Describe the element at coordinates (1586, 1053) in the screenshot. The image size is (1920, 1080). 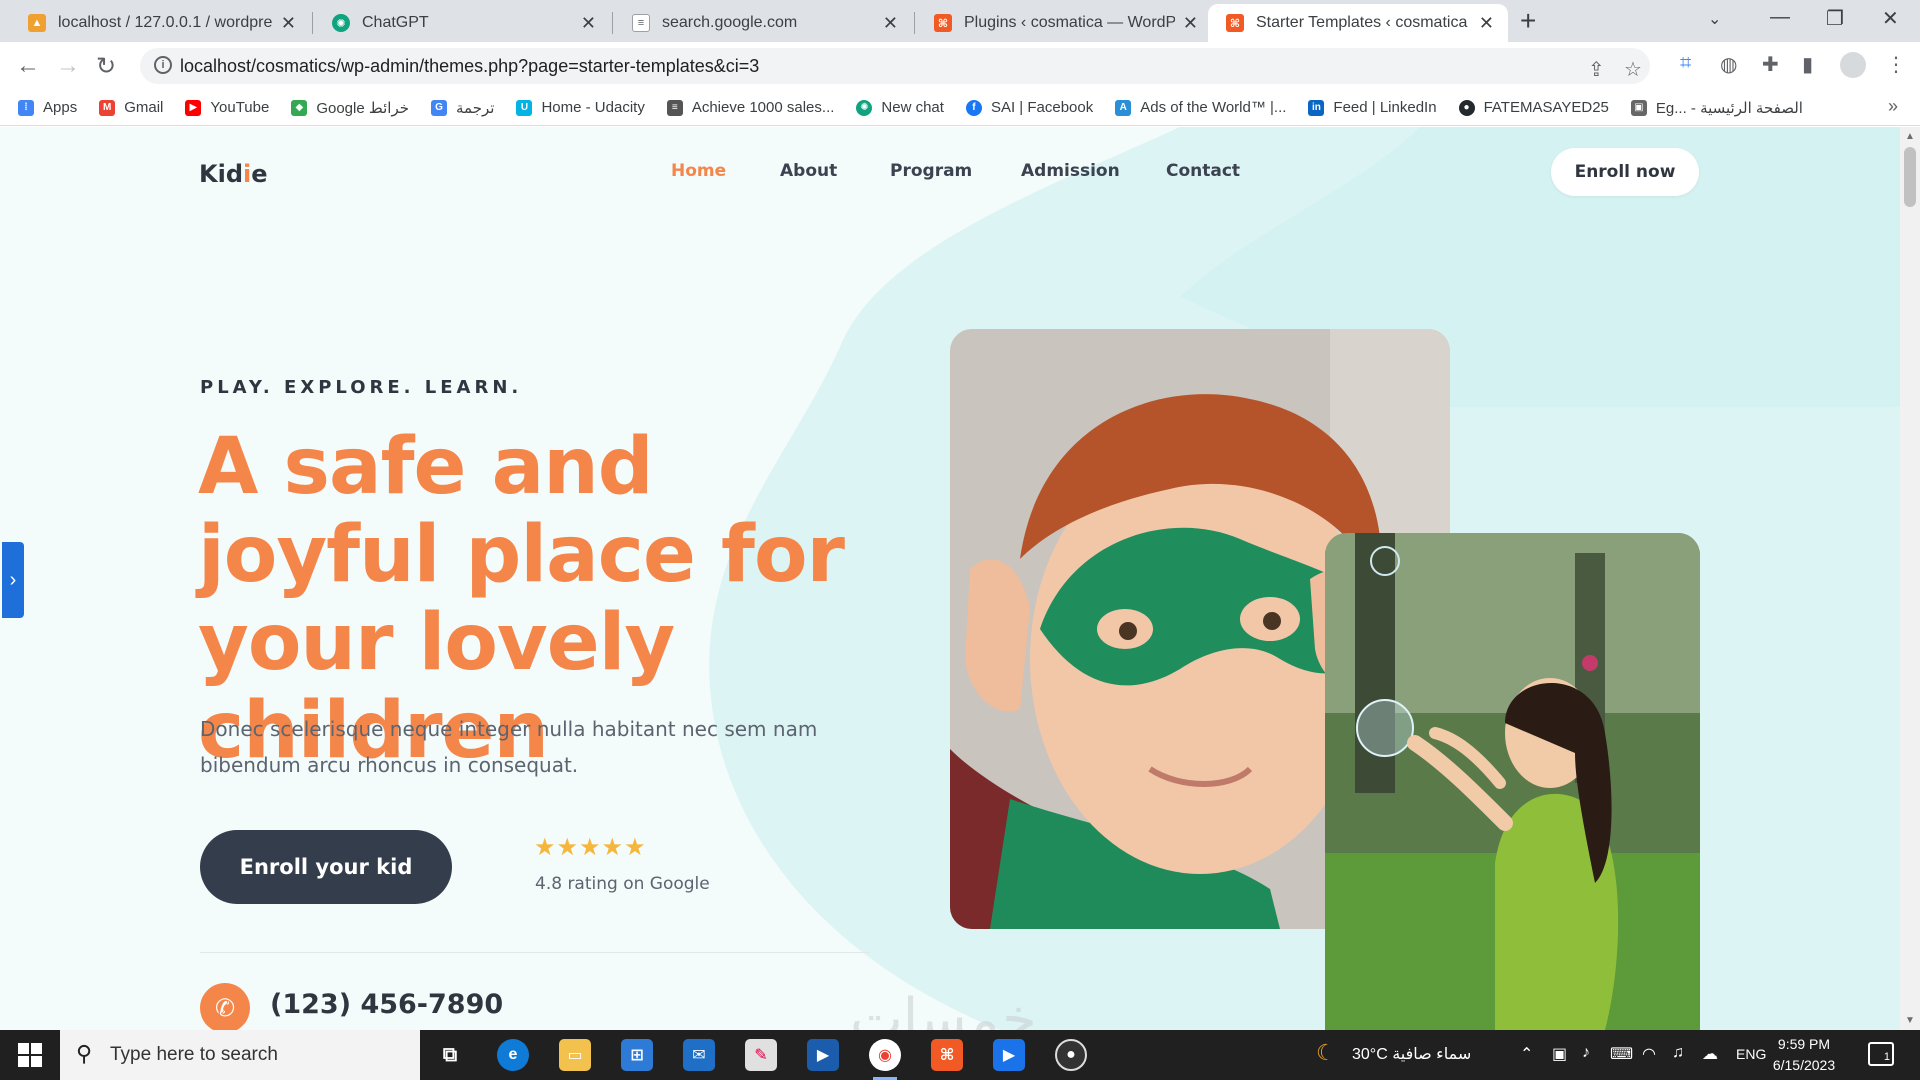
I see `microphone-icon: ♪` at that location.